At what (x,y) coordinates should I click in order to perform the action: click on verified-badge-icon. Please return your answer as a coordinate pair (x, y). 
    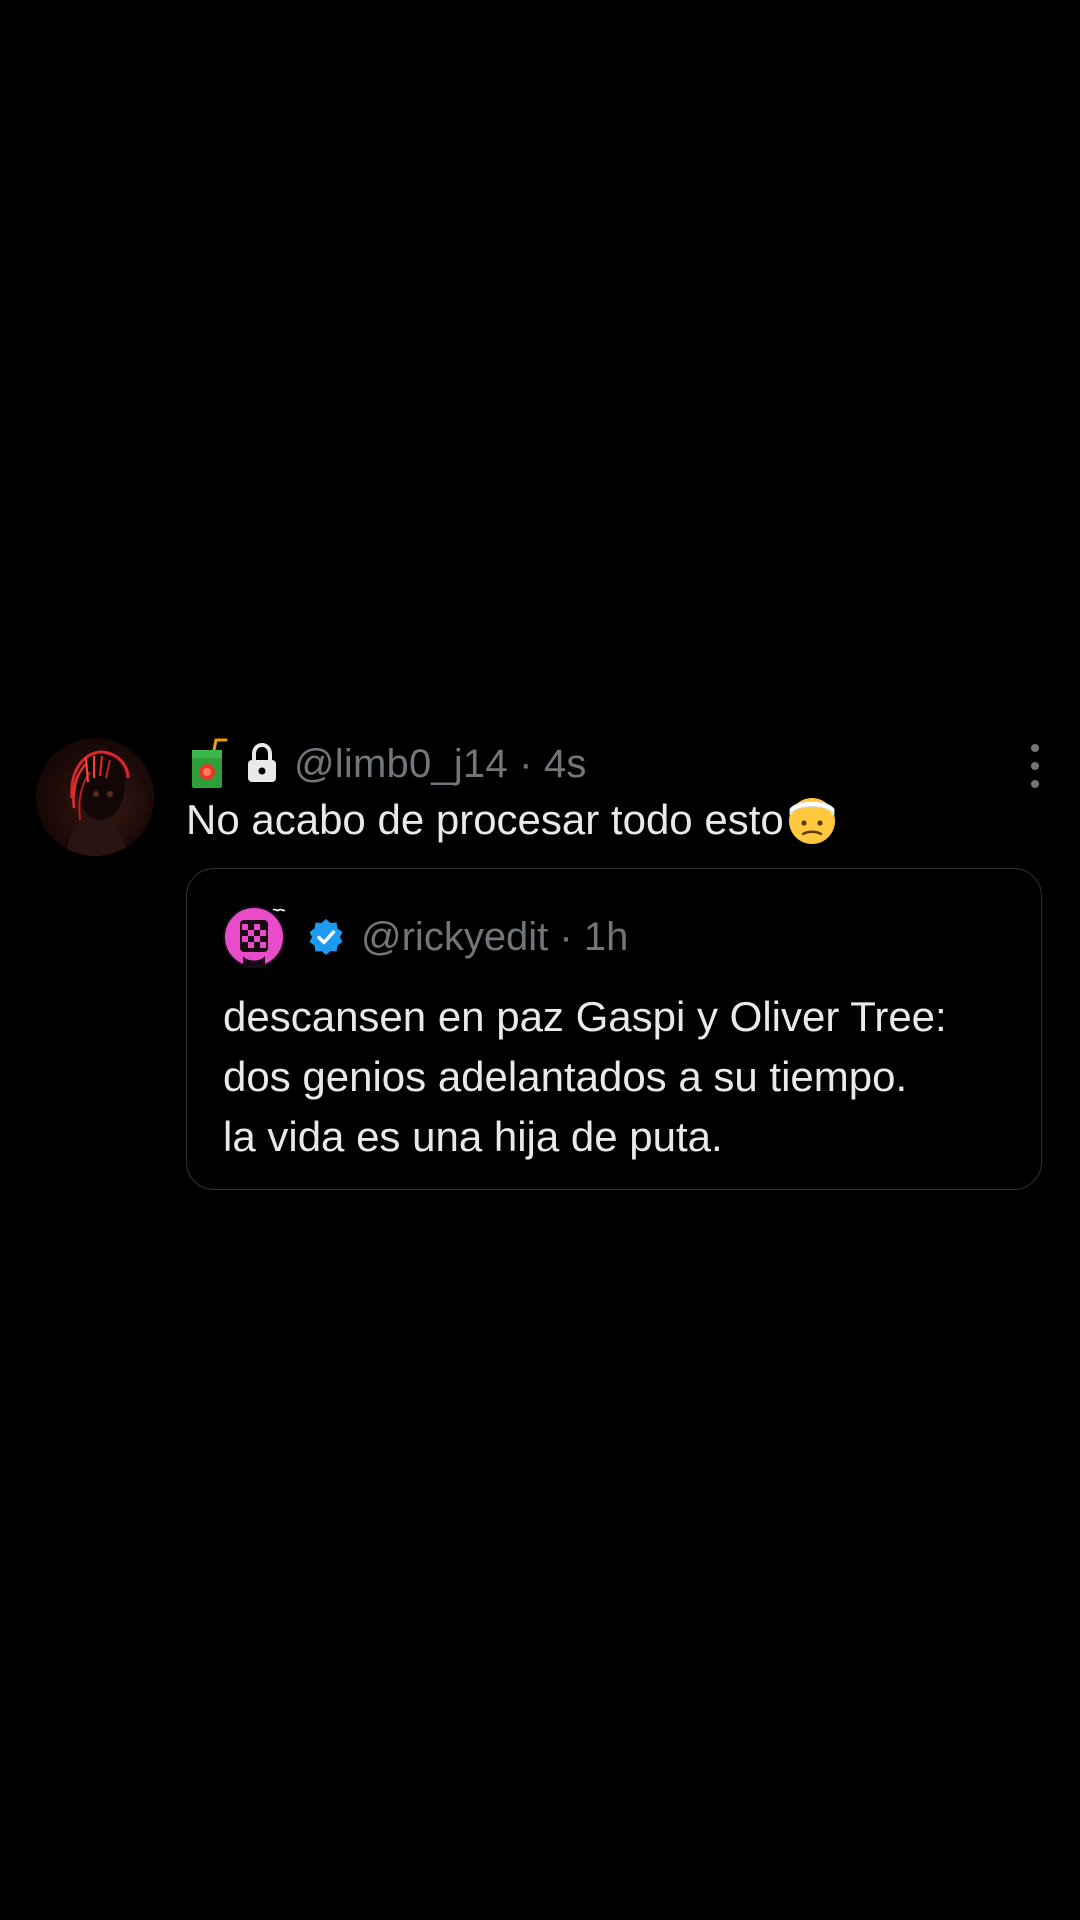
    Looking at the image, I should click on (326, 937).